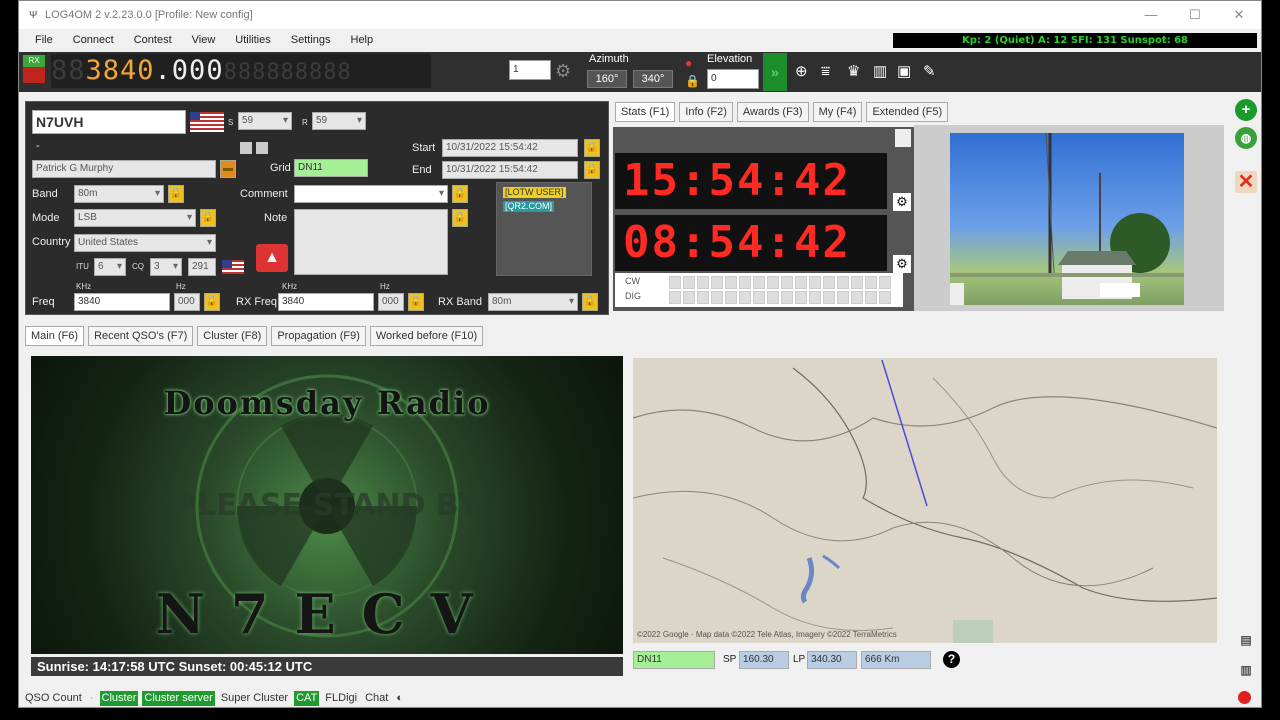  Describe the element at coordinates (534, 192) in the screenshot. I see `lotw-tag: [LOTW USER]` at that location.